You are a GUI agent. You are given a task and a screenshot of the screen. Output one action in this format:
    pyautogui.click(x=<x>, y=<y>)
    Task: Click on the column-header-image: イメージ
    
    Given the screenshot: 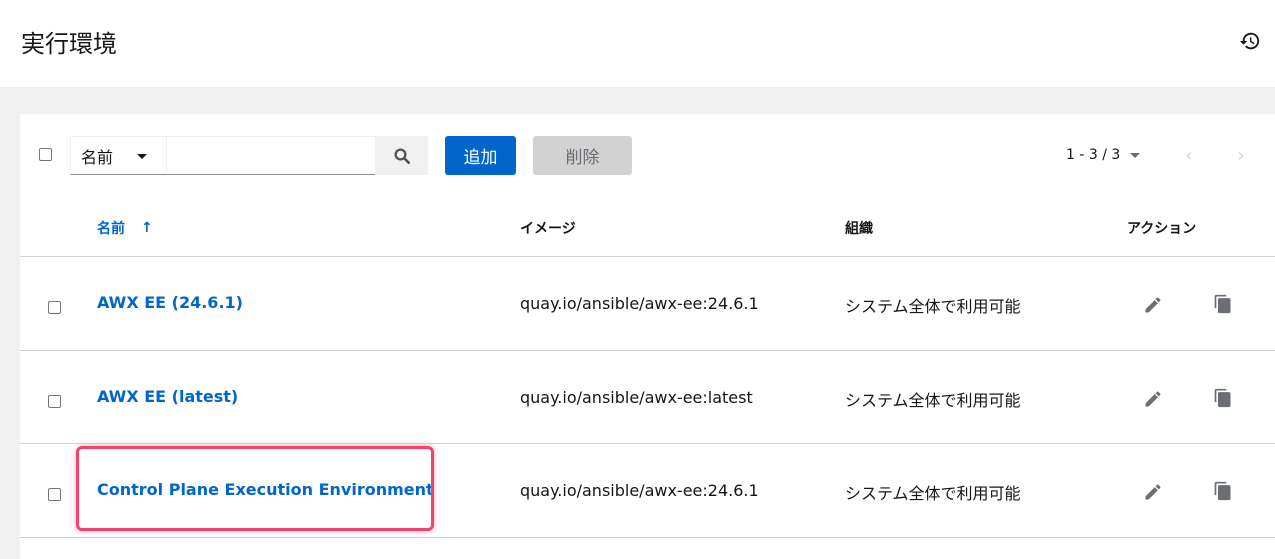 What is the action you would take?
    pyautogui.click(x=548, y=229)
    